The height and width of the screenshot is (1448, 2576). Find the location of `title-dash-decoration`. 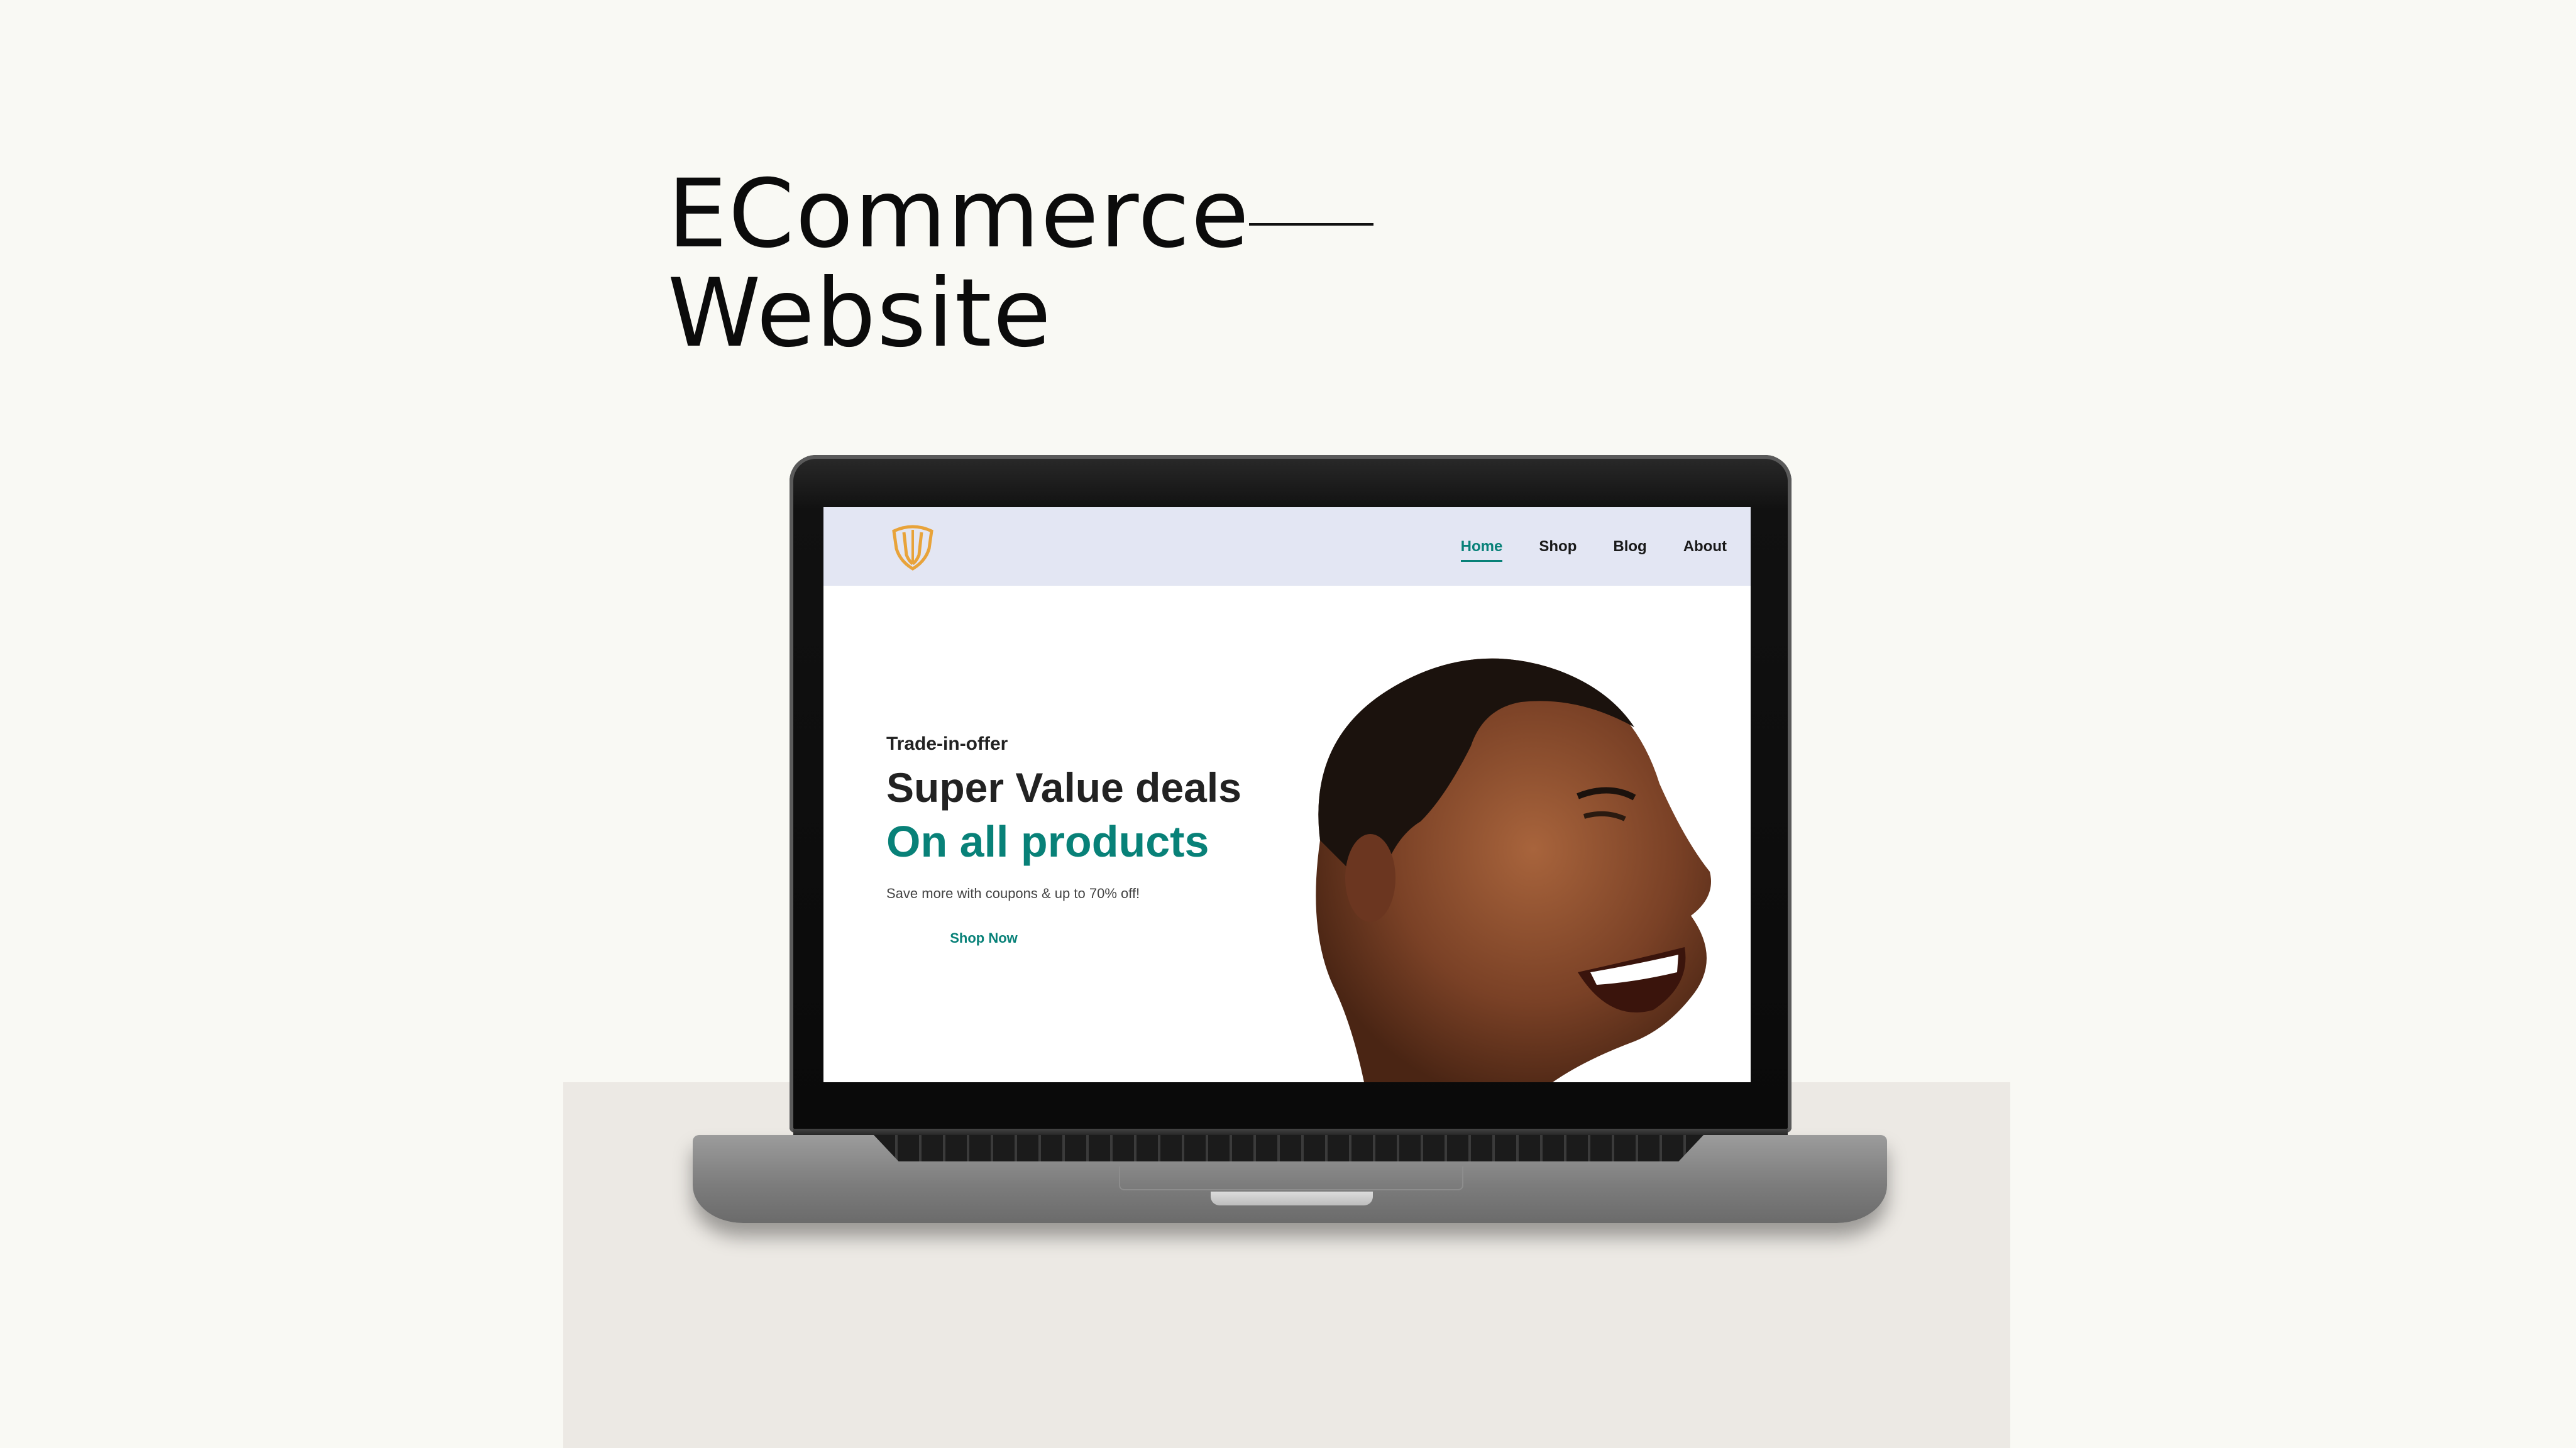

title-dash-decoration is located at coordinates (1311, 224).